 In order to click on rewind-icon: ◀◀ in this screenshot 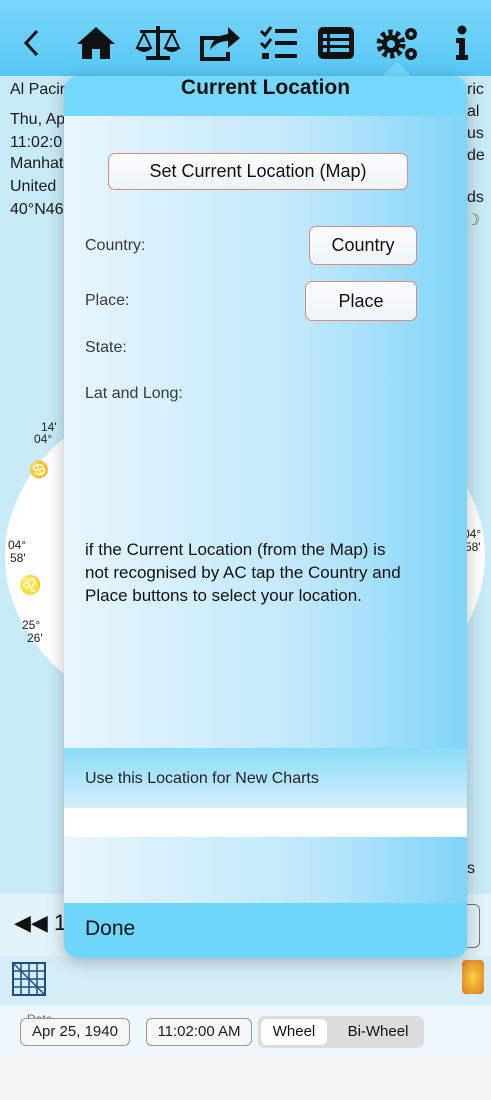, I will do `click(31, 923)`.